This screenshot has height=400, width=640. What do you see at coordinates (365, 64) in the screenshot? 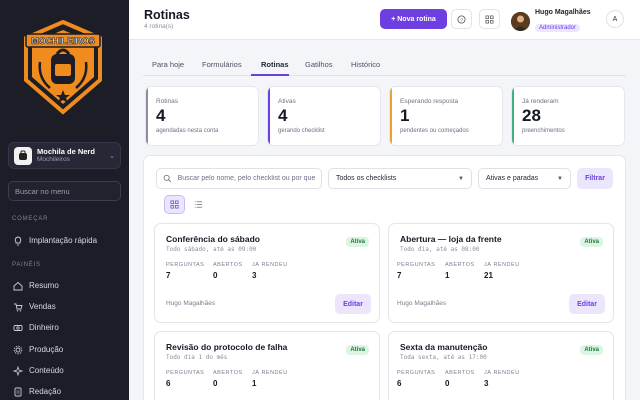
I see `tab-historico: Histórico` at bounding box center [365, 64].